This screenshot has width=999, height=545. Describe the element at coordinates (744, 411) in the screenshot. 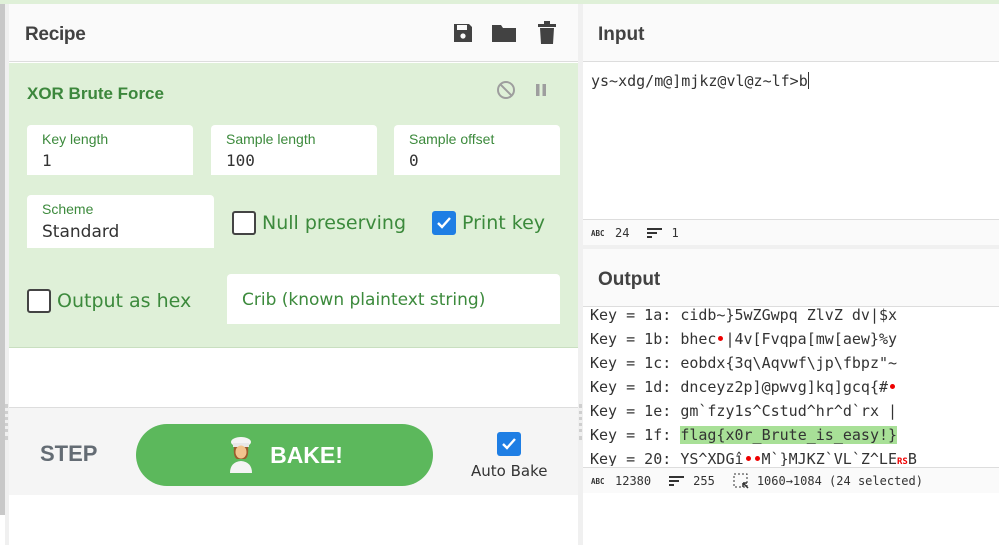

I see `output-line: Key = 1e: gm`fzy1s^Cstud^hr^d`rx |` at that location.